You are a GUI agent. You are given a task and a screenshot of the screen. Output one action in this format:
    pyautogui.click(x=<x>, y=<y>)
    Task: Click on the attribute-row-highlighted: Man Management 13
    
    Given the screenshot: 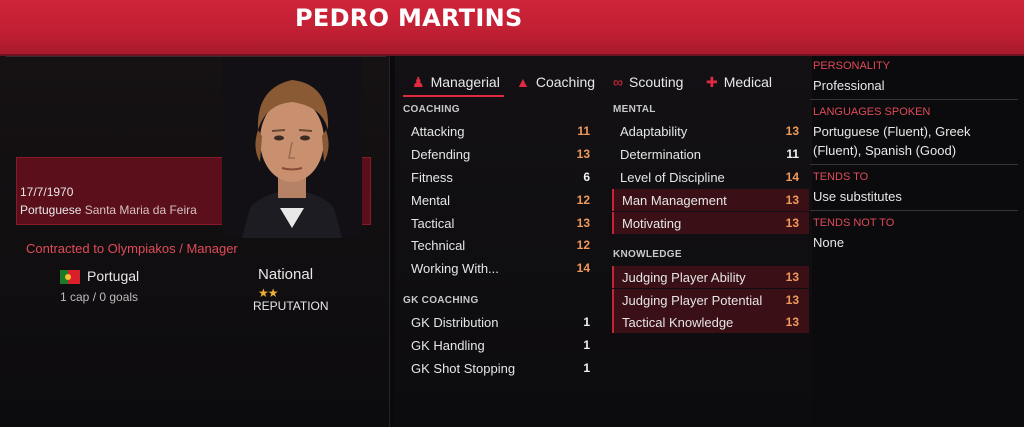 What is the action you would take?
    pyautogui.click(x=710, y=200)
    